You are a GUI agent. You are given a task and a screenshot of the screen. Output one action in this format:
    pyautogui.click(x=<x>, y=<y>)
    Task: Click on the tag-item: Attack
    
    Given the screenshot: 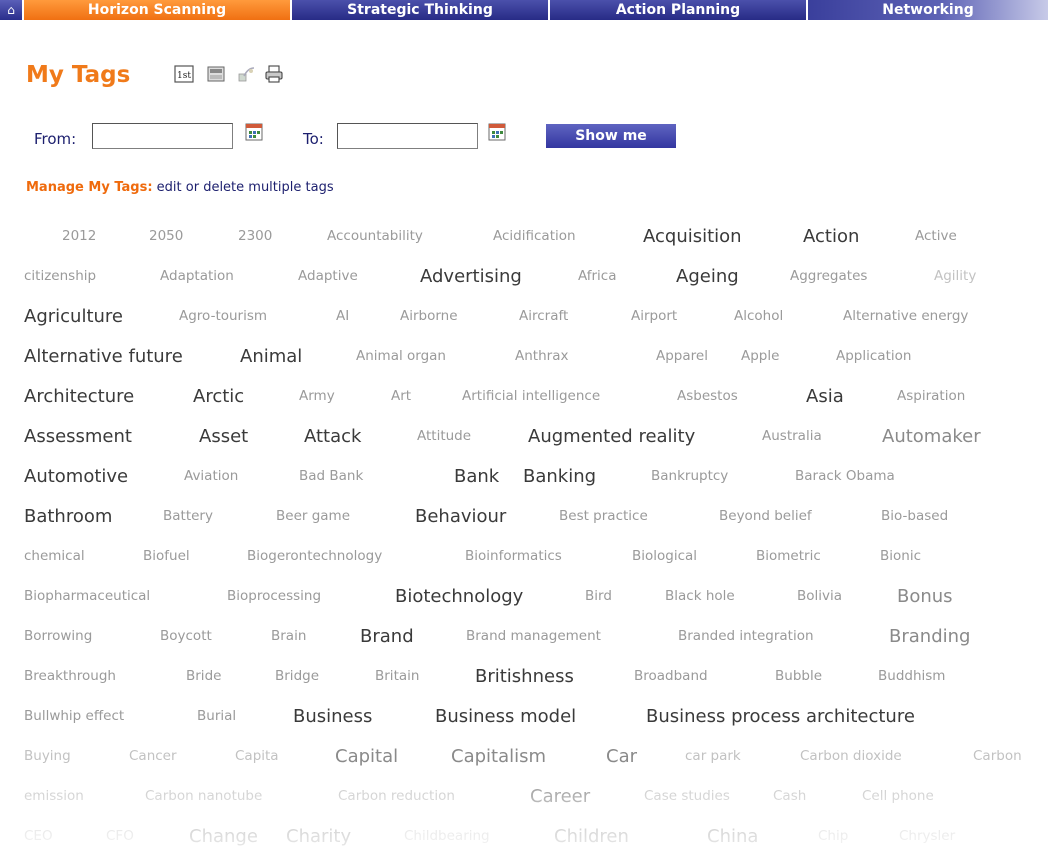 What is the action you would take?
    pyautogui.click(x=332, y=437)
    